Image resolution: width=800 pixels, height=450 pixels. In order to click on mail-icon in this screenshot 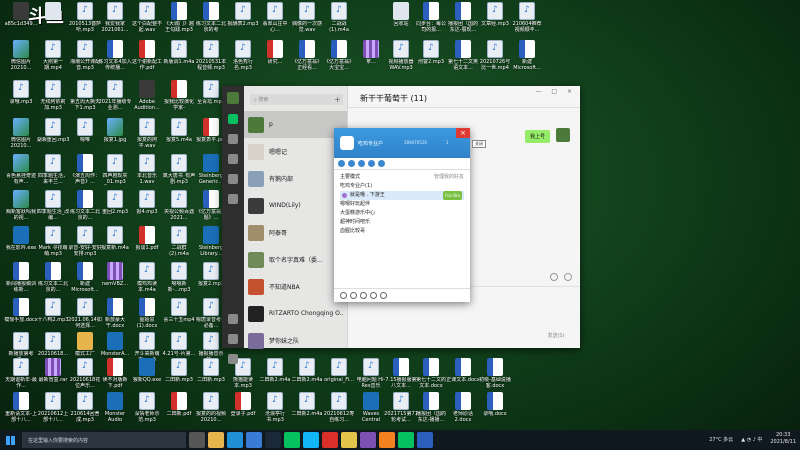, I will do `click(425, 440)`.